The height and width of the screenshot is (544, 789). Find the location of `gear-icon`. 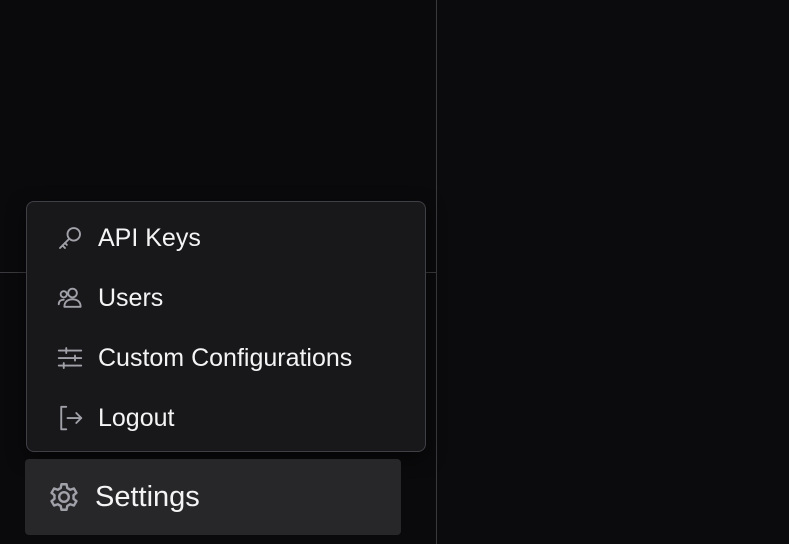

gear-icon is located at coordinates (64, 497).